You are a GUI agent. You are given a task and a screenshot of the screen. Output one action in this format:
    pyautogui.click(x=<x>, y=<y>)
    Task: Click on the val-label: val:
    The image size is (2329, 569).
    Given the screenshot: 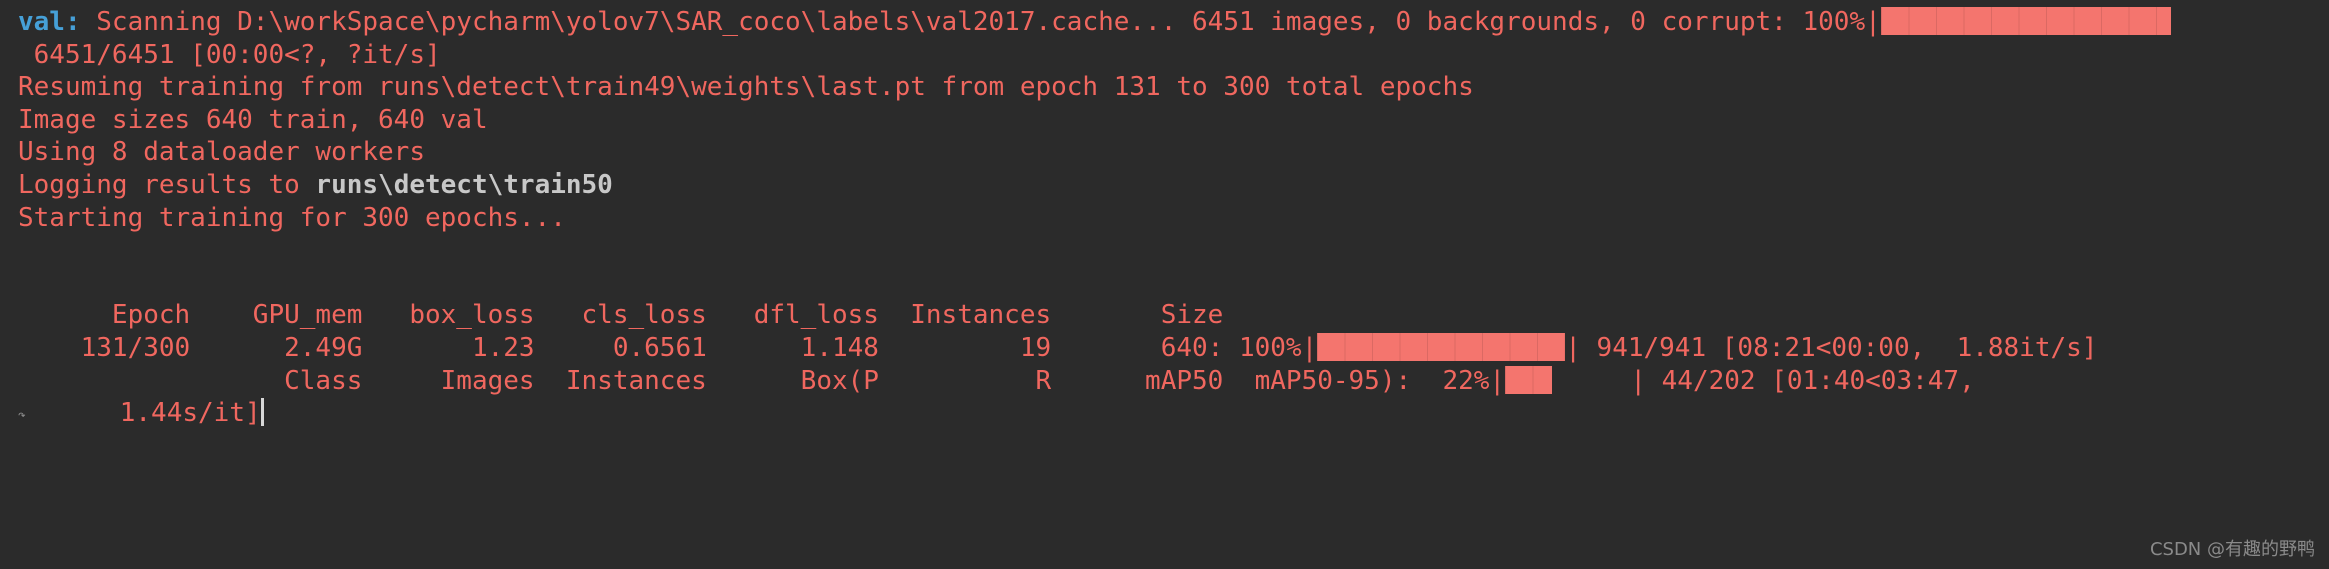 What is the action you would take?
    pyautogui.click(x=49, y=22)
    